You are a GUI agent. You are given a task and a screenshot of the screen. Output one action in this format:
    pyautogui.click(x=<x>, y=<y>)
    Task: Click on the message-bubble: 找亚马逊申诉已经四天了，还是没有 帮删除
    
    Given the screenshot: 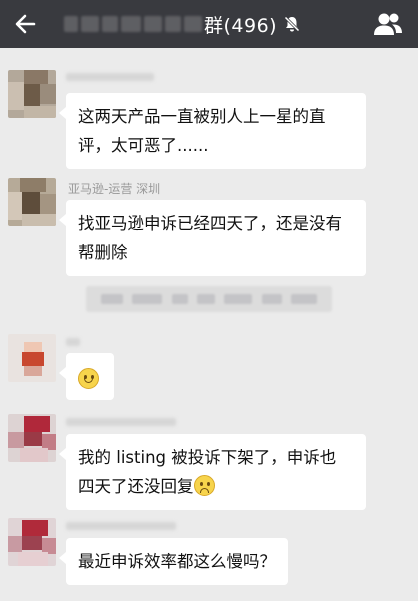 What is the action you would take?
    pyautogui.click(x=212, y=238)
    